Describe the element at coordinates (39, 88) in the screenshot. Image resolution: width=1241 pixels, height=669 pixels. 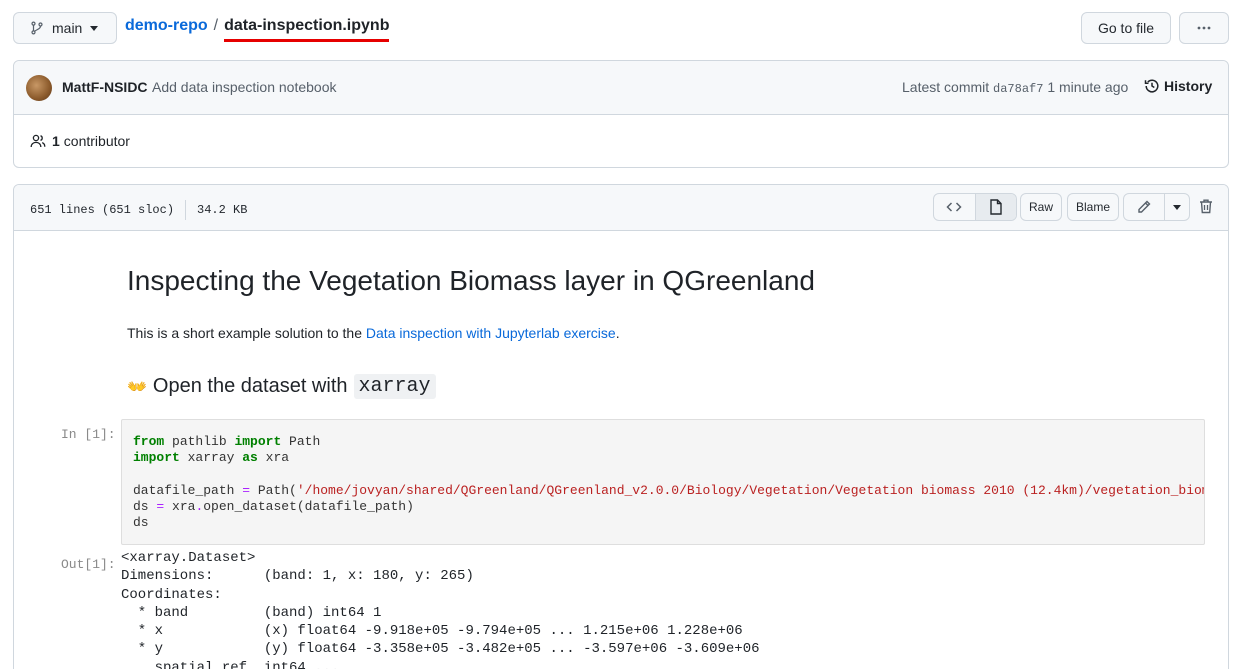
I see `avatar` at that location.